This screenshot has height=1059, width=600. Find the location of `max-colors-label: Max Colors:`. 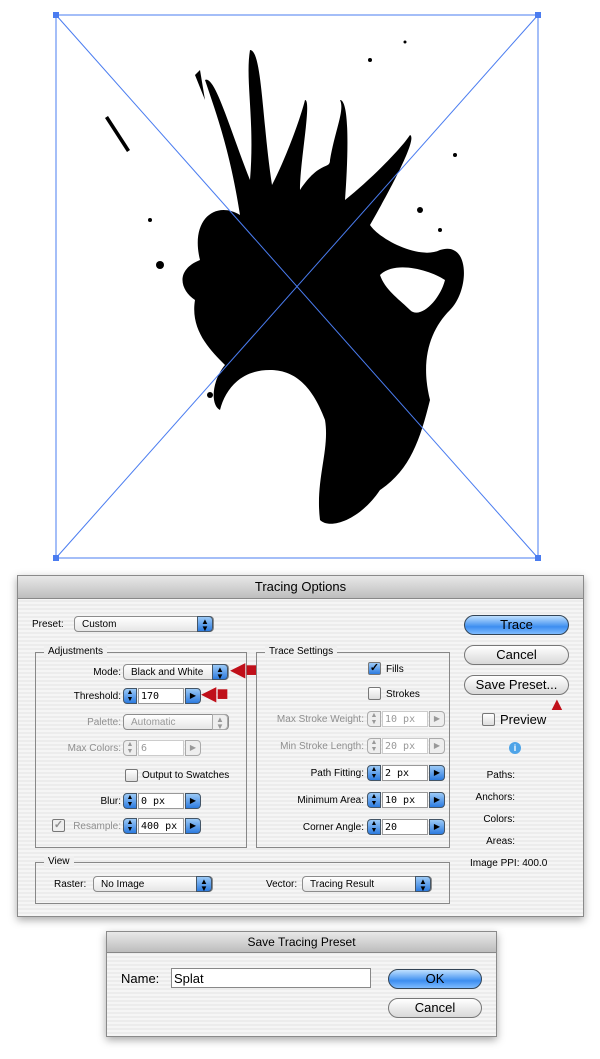

max-colors-label: Max Colors: is located at coordinates (94, 748).